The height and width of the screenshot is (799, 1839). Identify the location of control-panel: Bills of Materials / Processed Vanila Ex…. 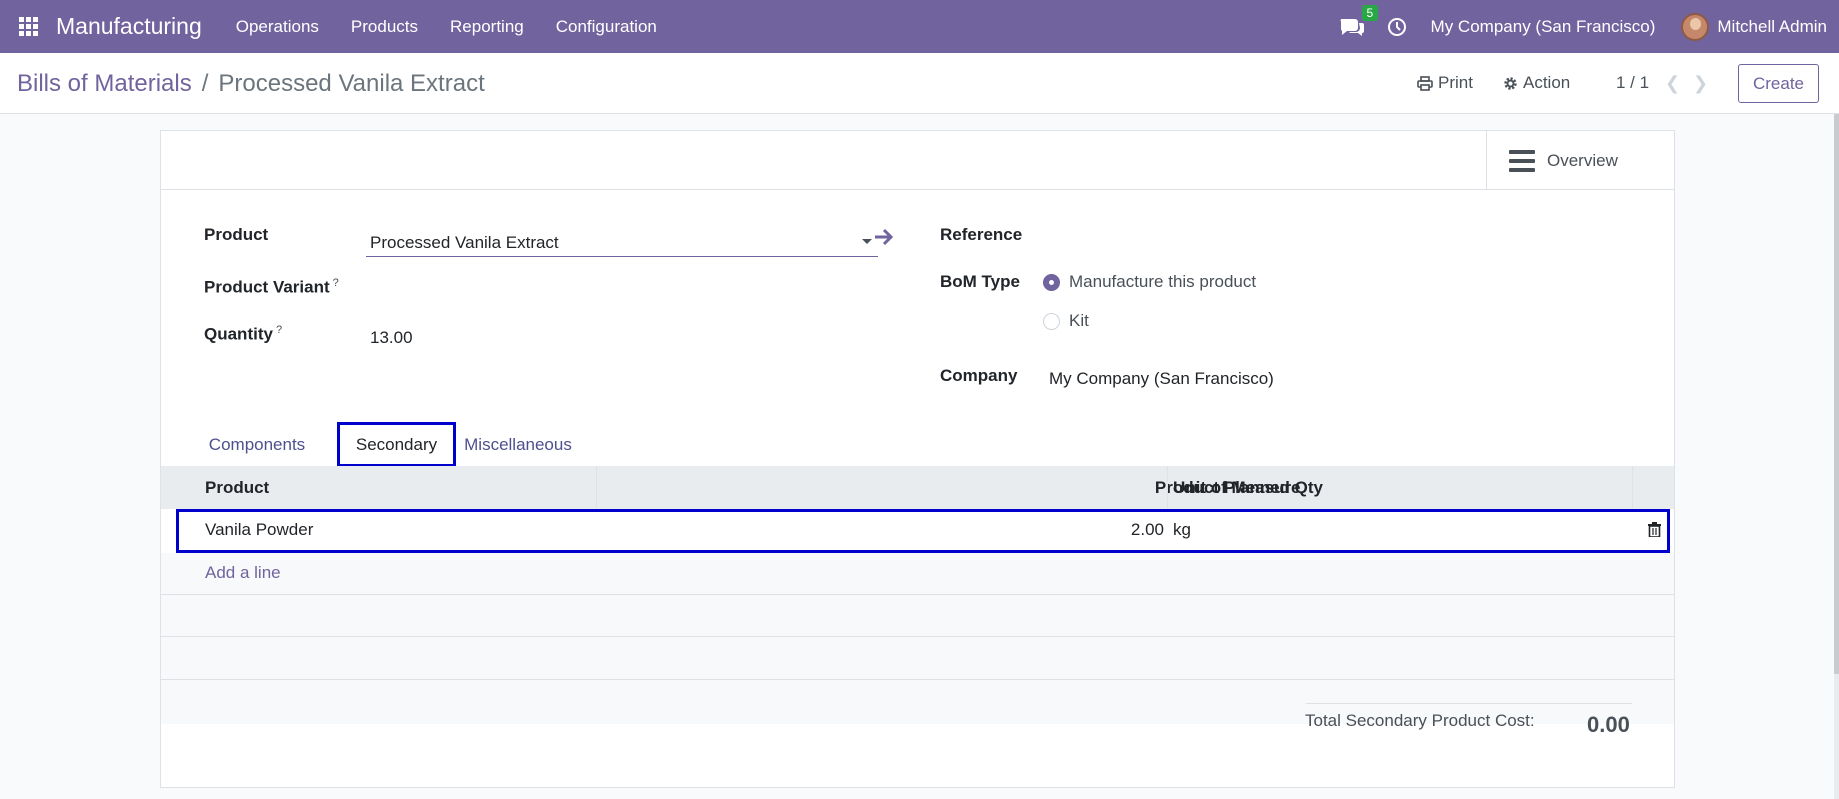
(919, 83).